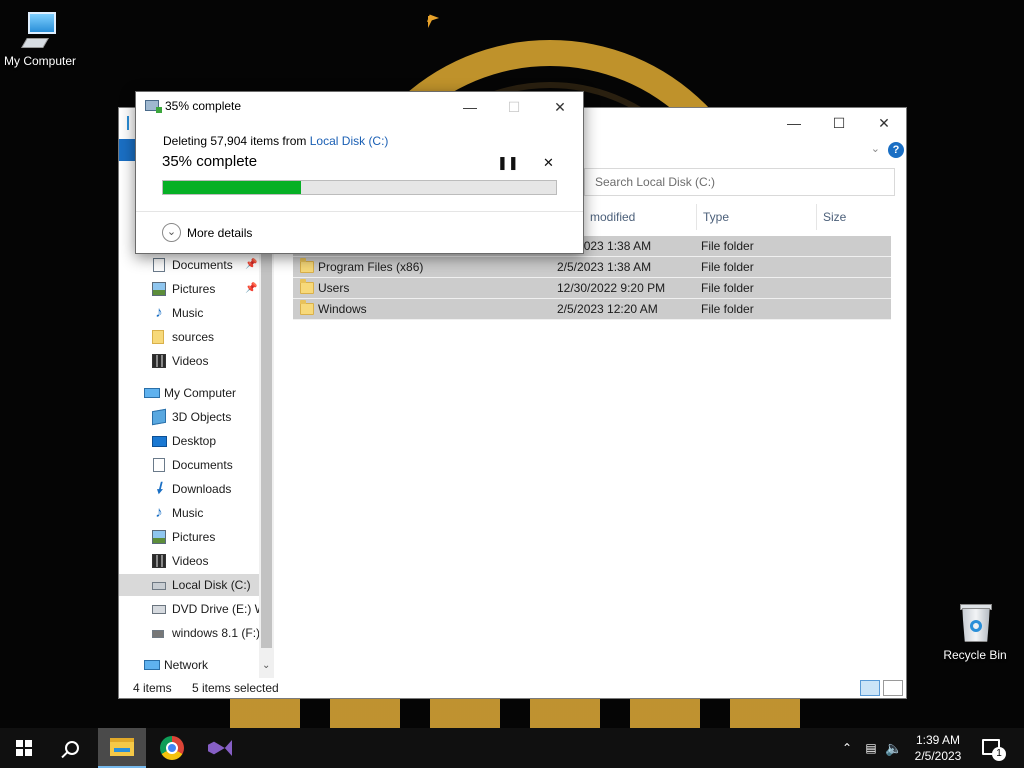 The width and height of the screenshot is (1024, 768). Describe the element at coordinates (189, 585) in the screenshot. I see `nav-item-local-disk-c: Local Disk (C:)` at that location.